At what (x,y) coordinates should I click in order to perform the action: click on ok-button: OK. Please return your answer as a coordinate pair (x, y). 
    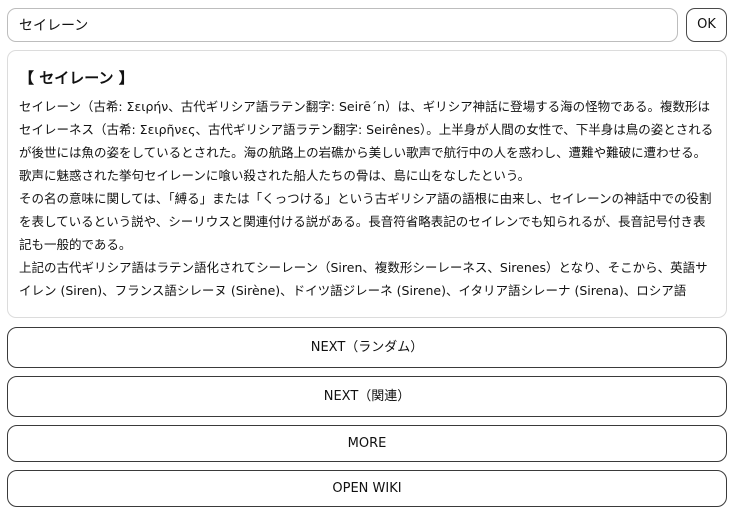
    Looking at the image, I should click on (706, 25).